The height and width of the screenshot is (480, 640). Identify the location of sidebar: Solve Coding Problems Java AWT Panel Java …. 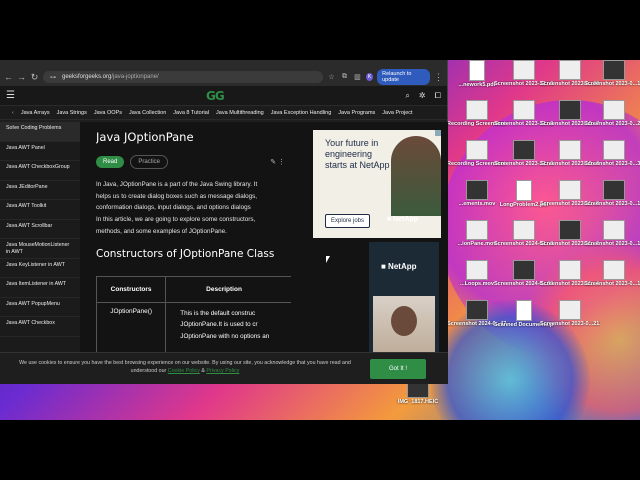
(40, 252).